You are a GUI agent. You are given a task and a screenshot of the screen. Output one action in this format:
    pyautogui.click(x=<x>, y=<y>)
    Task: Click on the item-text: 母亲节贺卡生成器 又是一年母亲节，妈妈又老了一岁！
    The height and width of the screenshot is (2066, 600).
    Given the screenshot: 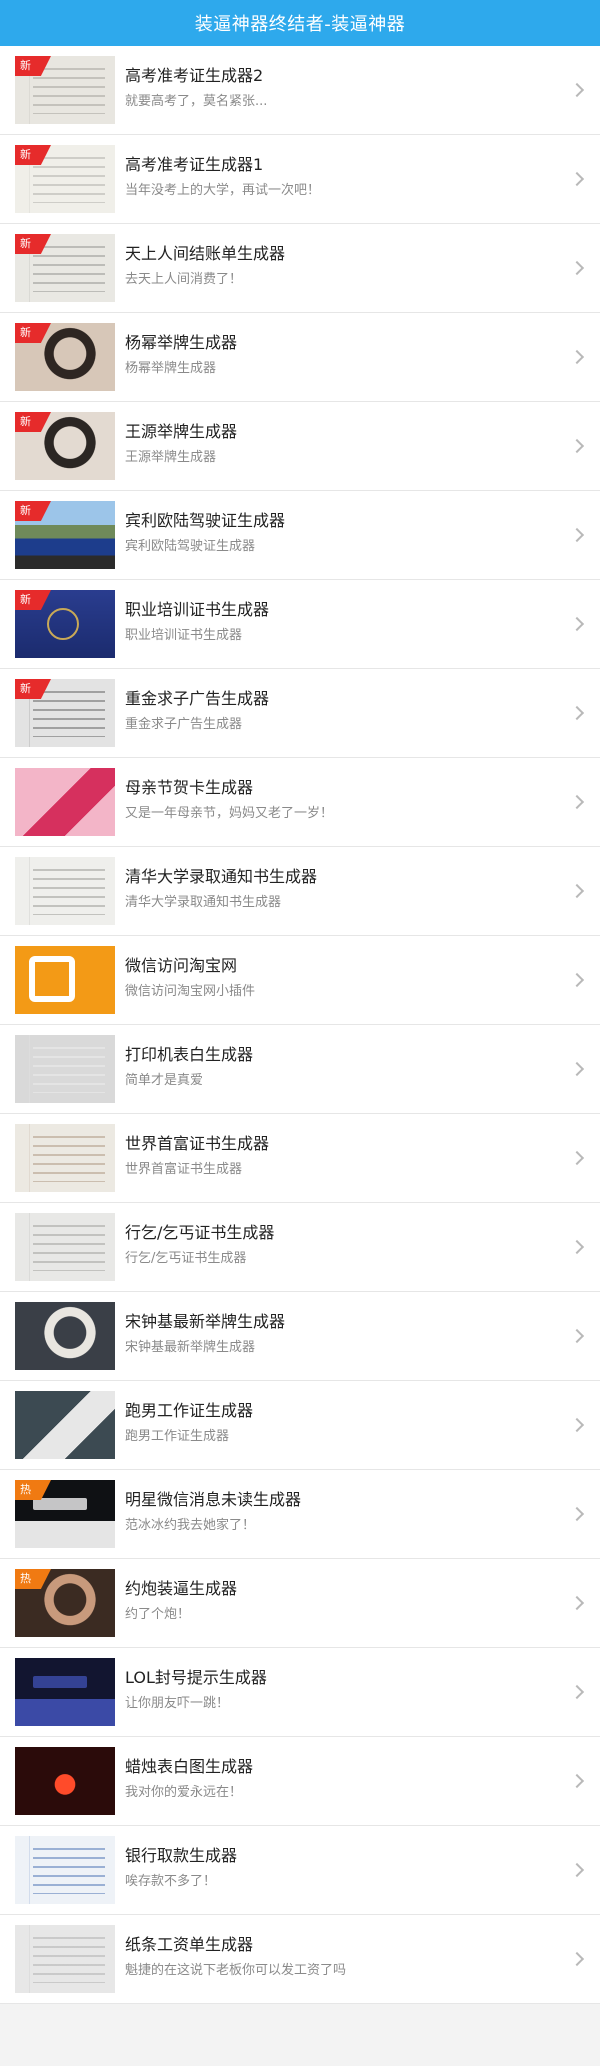 What is the action you would take?
    pyautogui.click(x=342, y=800)
    